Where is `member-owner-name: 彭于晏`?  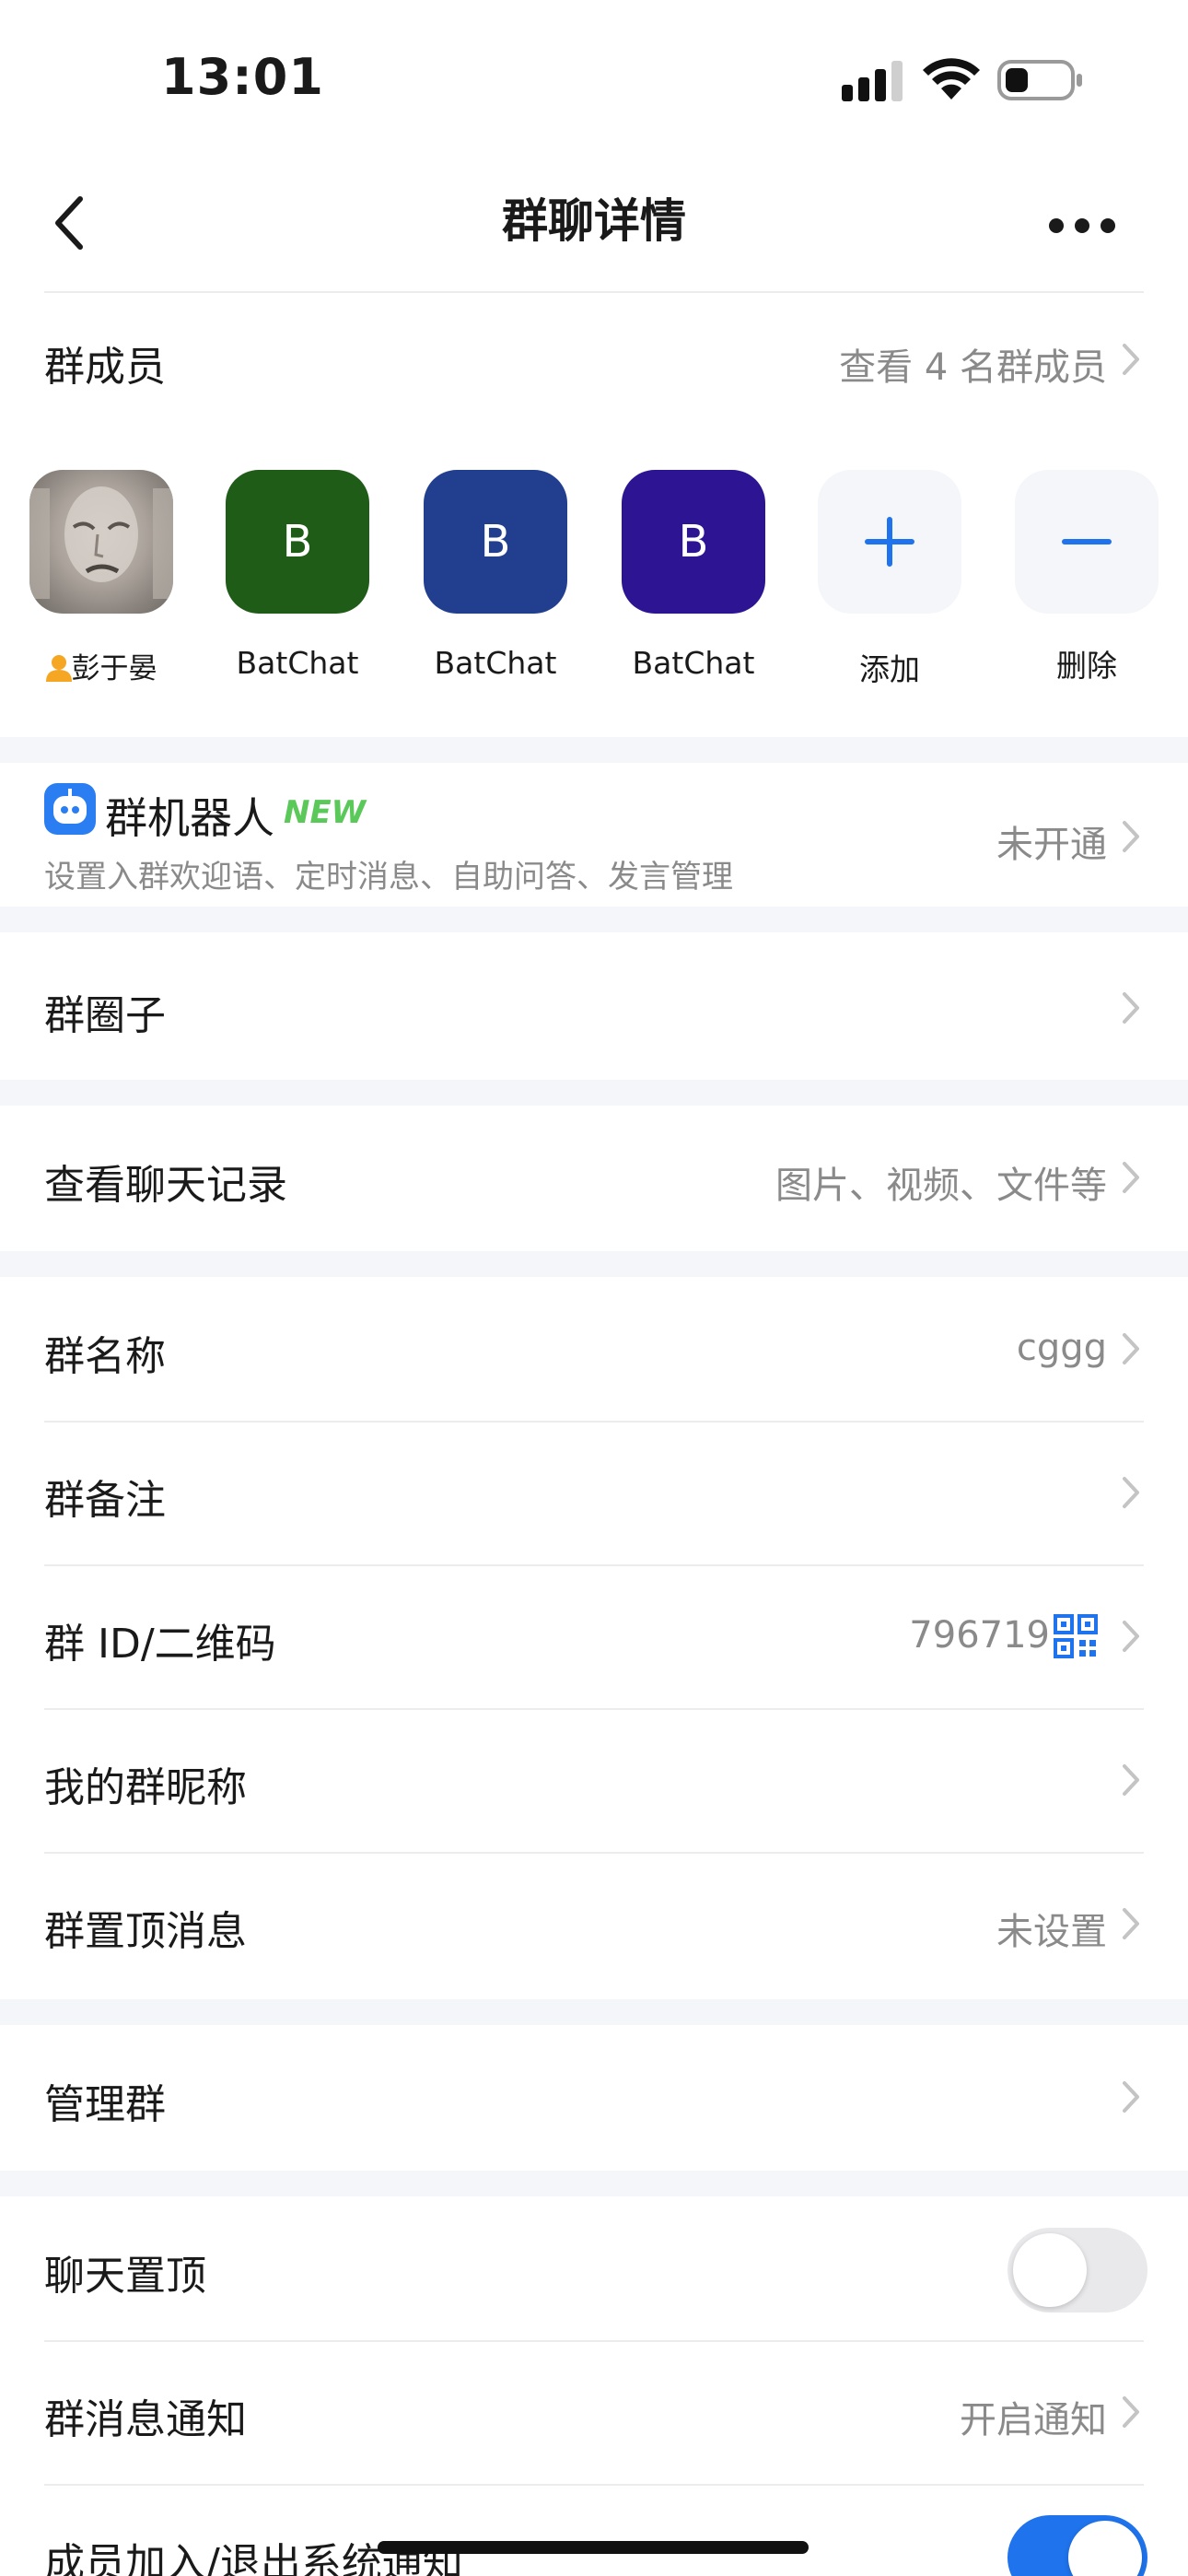 member-owner-name: 彭于晏 is located at coordinates (101, 665).